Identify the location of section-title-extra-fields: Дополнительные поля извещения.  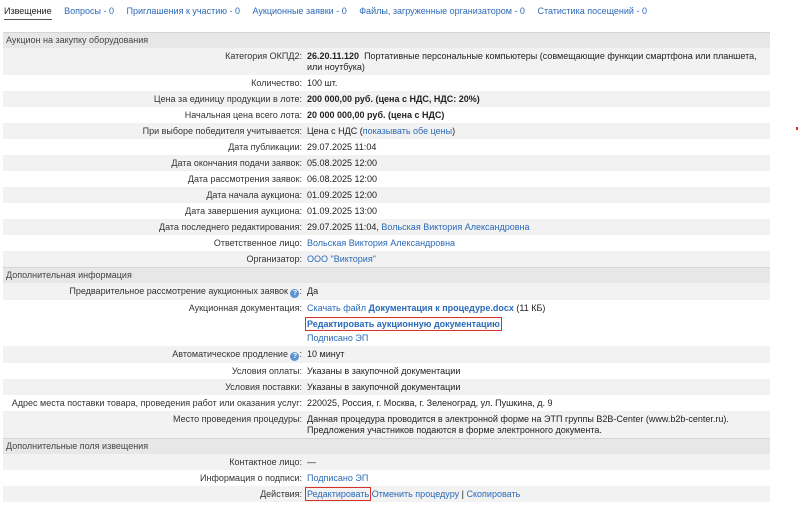
(386, 446).